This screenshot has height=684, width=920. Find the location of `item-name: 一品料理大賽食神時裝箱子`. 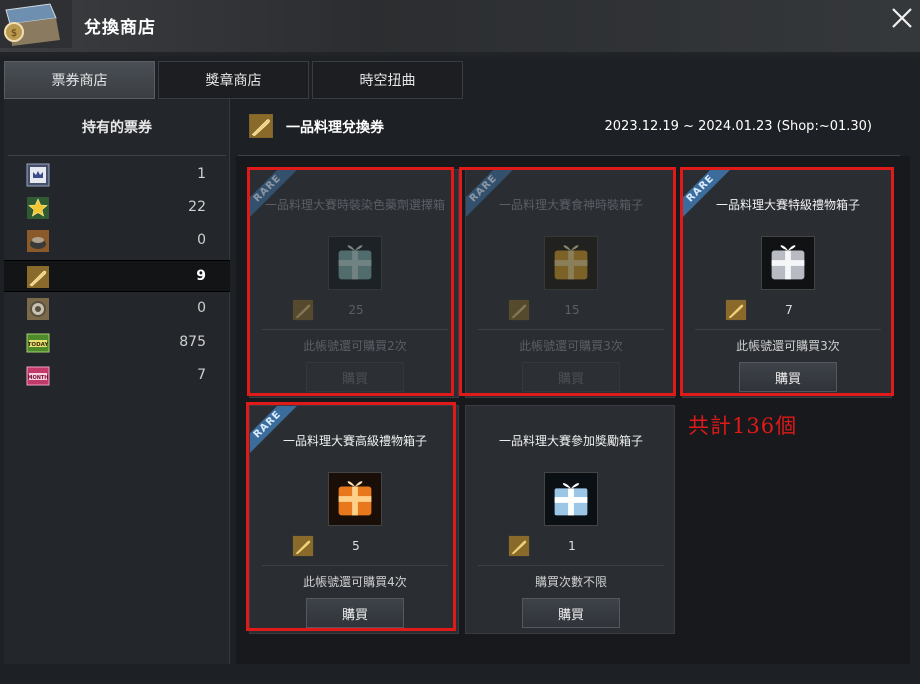

item-name: 一品料理大賽食神時裝箱子 is located at coordinates (570, 205).